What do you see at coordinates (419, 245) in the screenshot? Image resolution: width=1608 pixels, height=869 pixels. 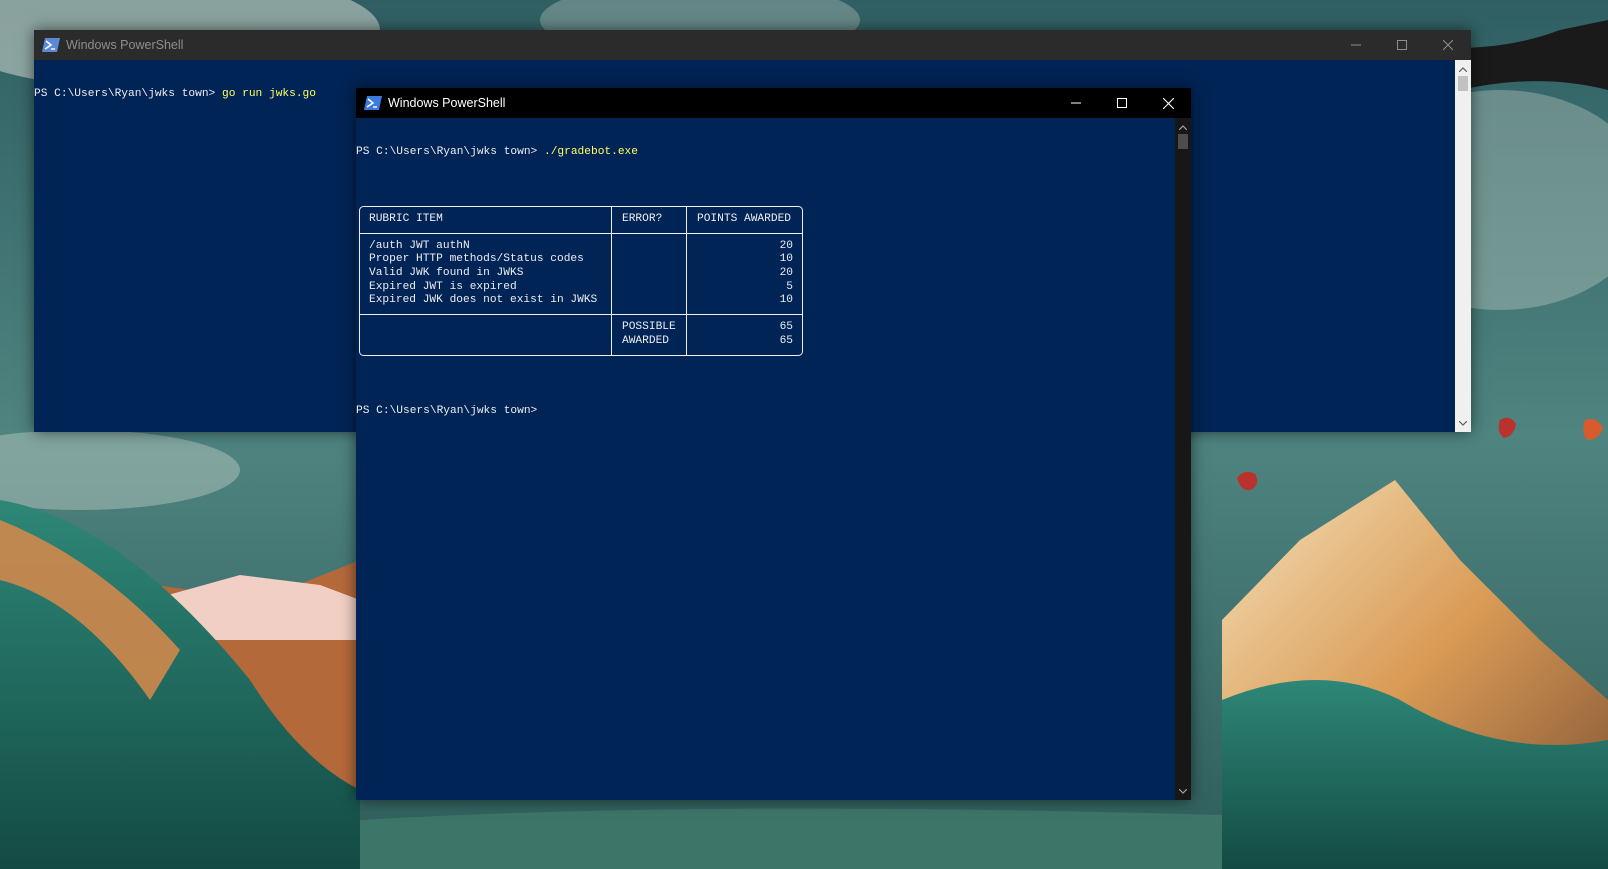 I see `rubric-item: /auth JWT authN` at bounding box center [419, 245].